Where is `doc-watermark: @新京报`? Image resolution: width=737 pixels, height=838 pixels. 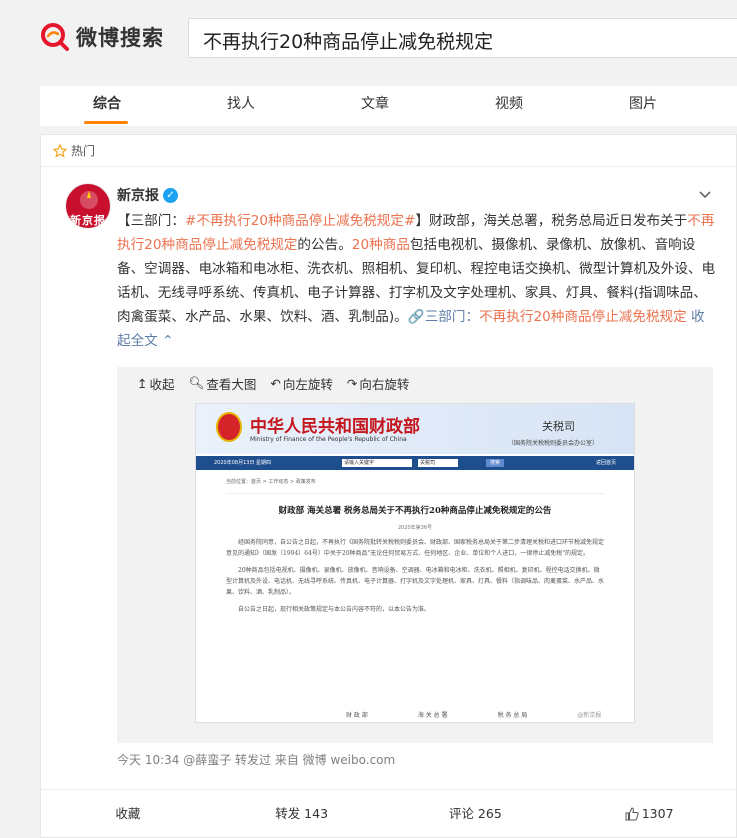 doc-watermark: @新京报 is located at coordinates (589, 715).